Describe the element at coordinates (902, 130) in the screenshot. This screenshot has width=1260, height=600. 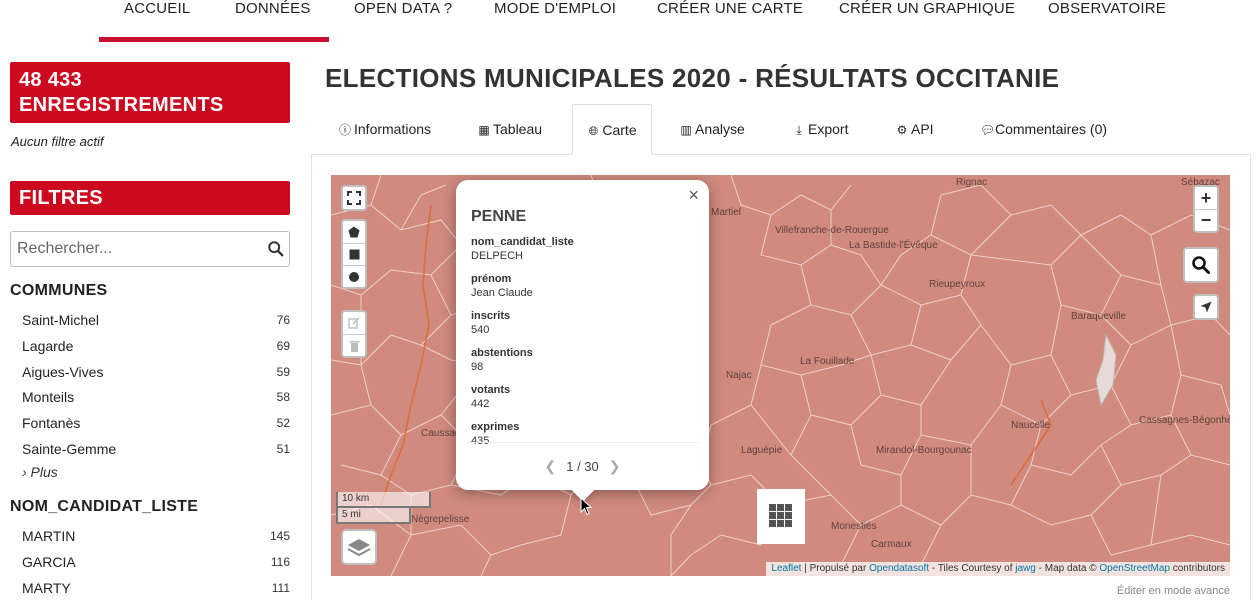
I see `cogs-icon: ⚙` at that location.